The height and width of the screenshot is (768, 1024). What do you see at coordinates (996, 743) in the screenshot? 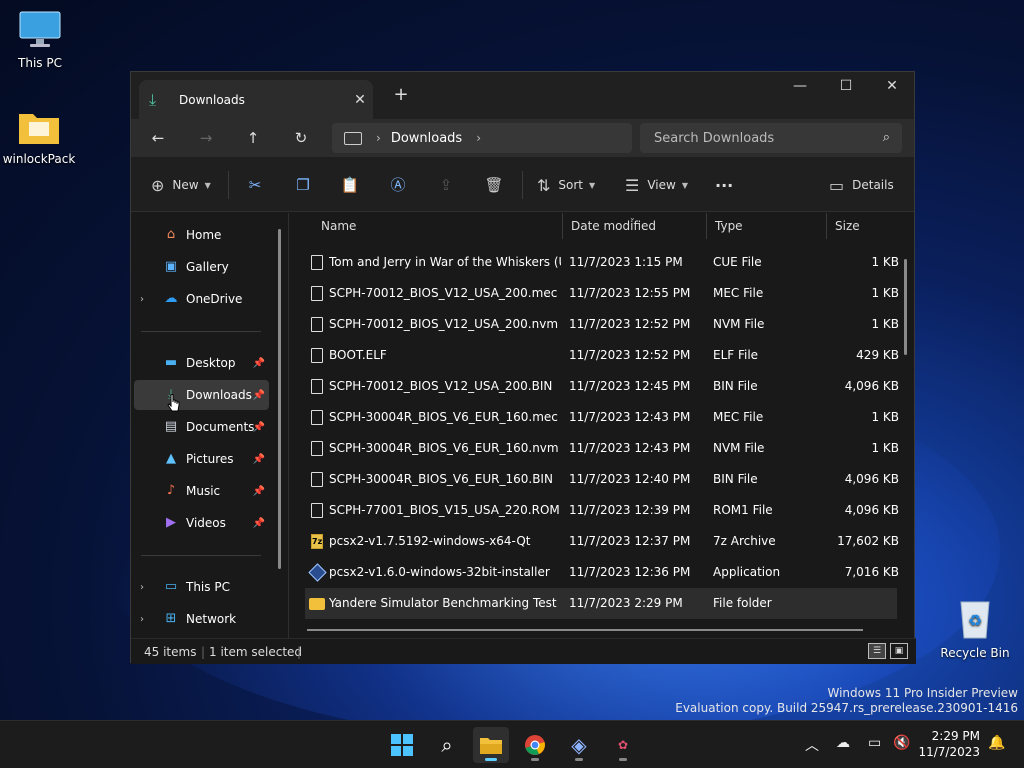
I see `notification-bell-icon: 🔔` at bounding box center [996, 743].